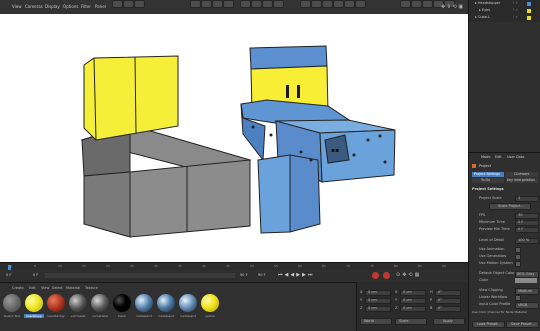 The width and height of the screenshot is (540, 331). What do you see at coordinates (494, 229) in the screenshot?
I see `preview-min-label: Preview Min Time` at bounding box center [494, 229].